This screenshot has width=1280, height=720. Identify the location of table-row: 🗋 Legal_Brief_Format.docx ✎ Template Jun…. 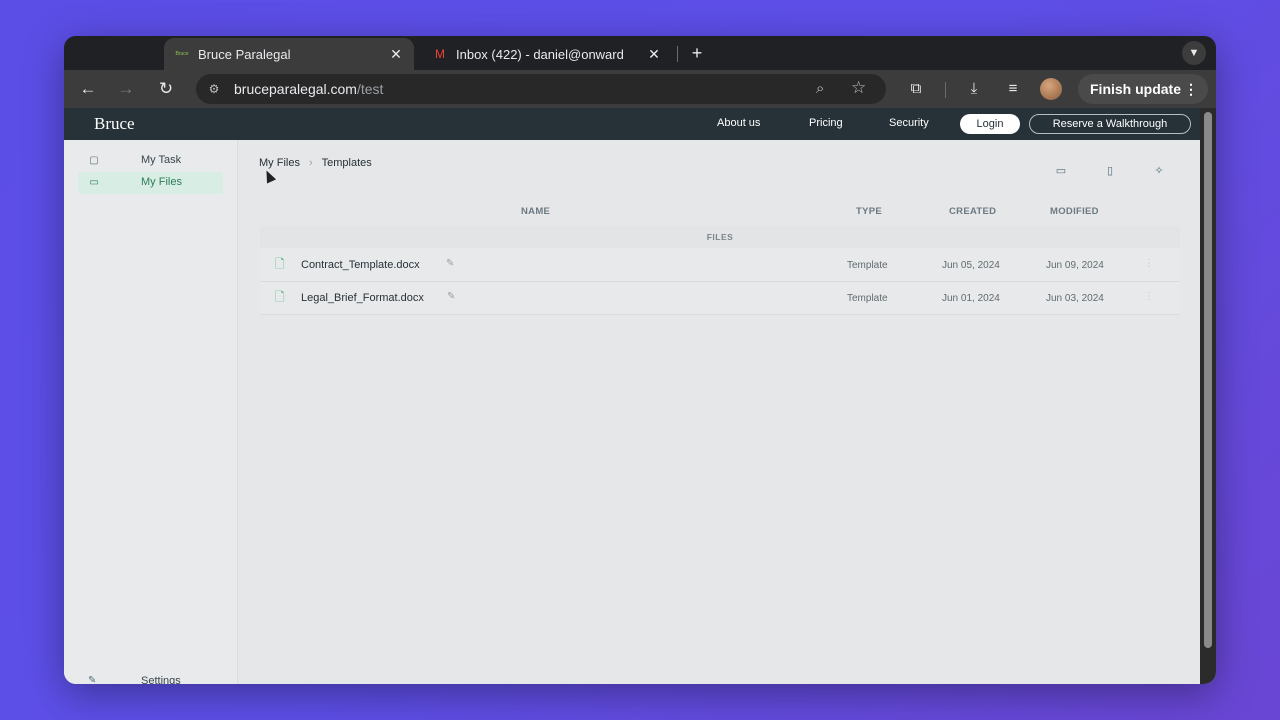
(720, 298).